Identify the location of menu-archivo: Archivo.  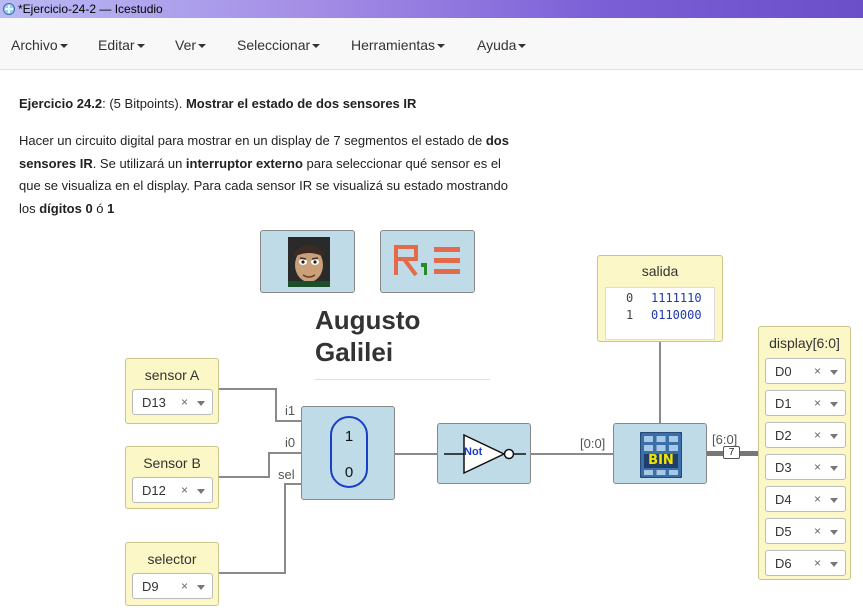
(39, 45).